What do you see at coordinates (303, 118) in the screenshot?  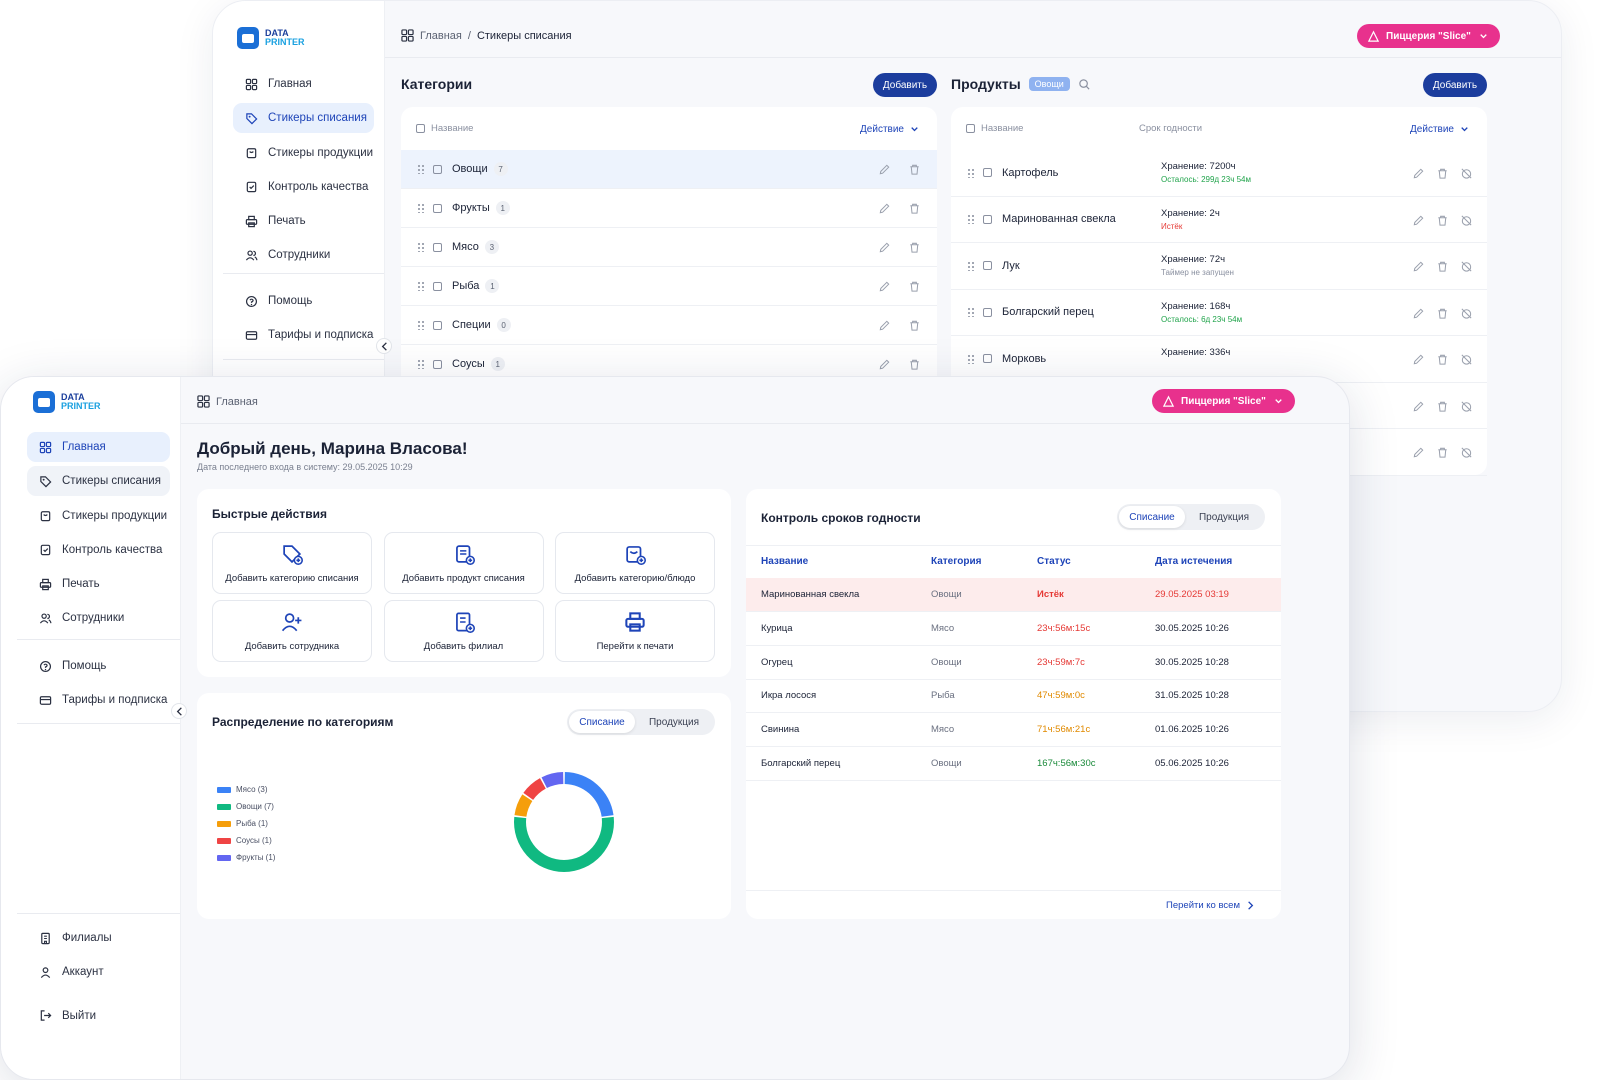 I see `sidebar-item-tag: Стикеры списания` at bounding box center [303, 118].